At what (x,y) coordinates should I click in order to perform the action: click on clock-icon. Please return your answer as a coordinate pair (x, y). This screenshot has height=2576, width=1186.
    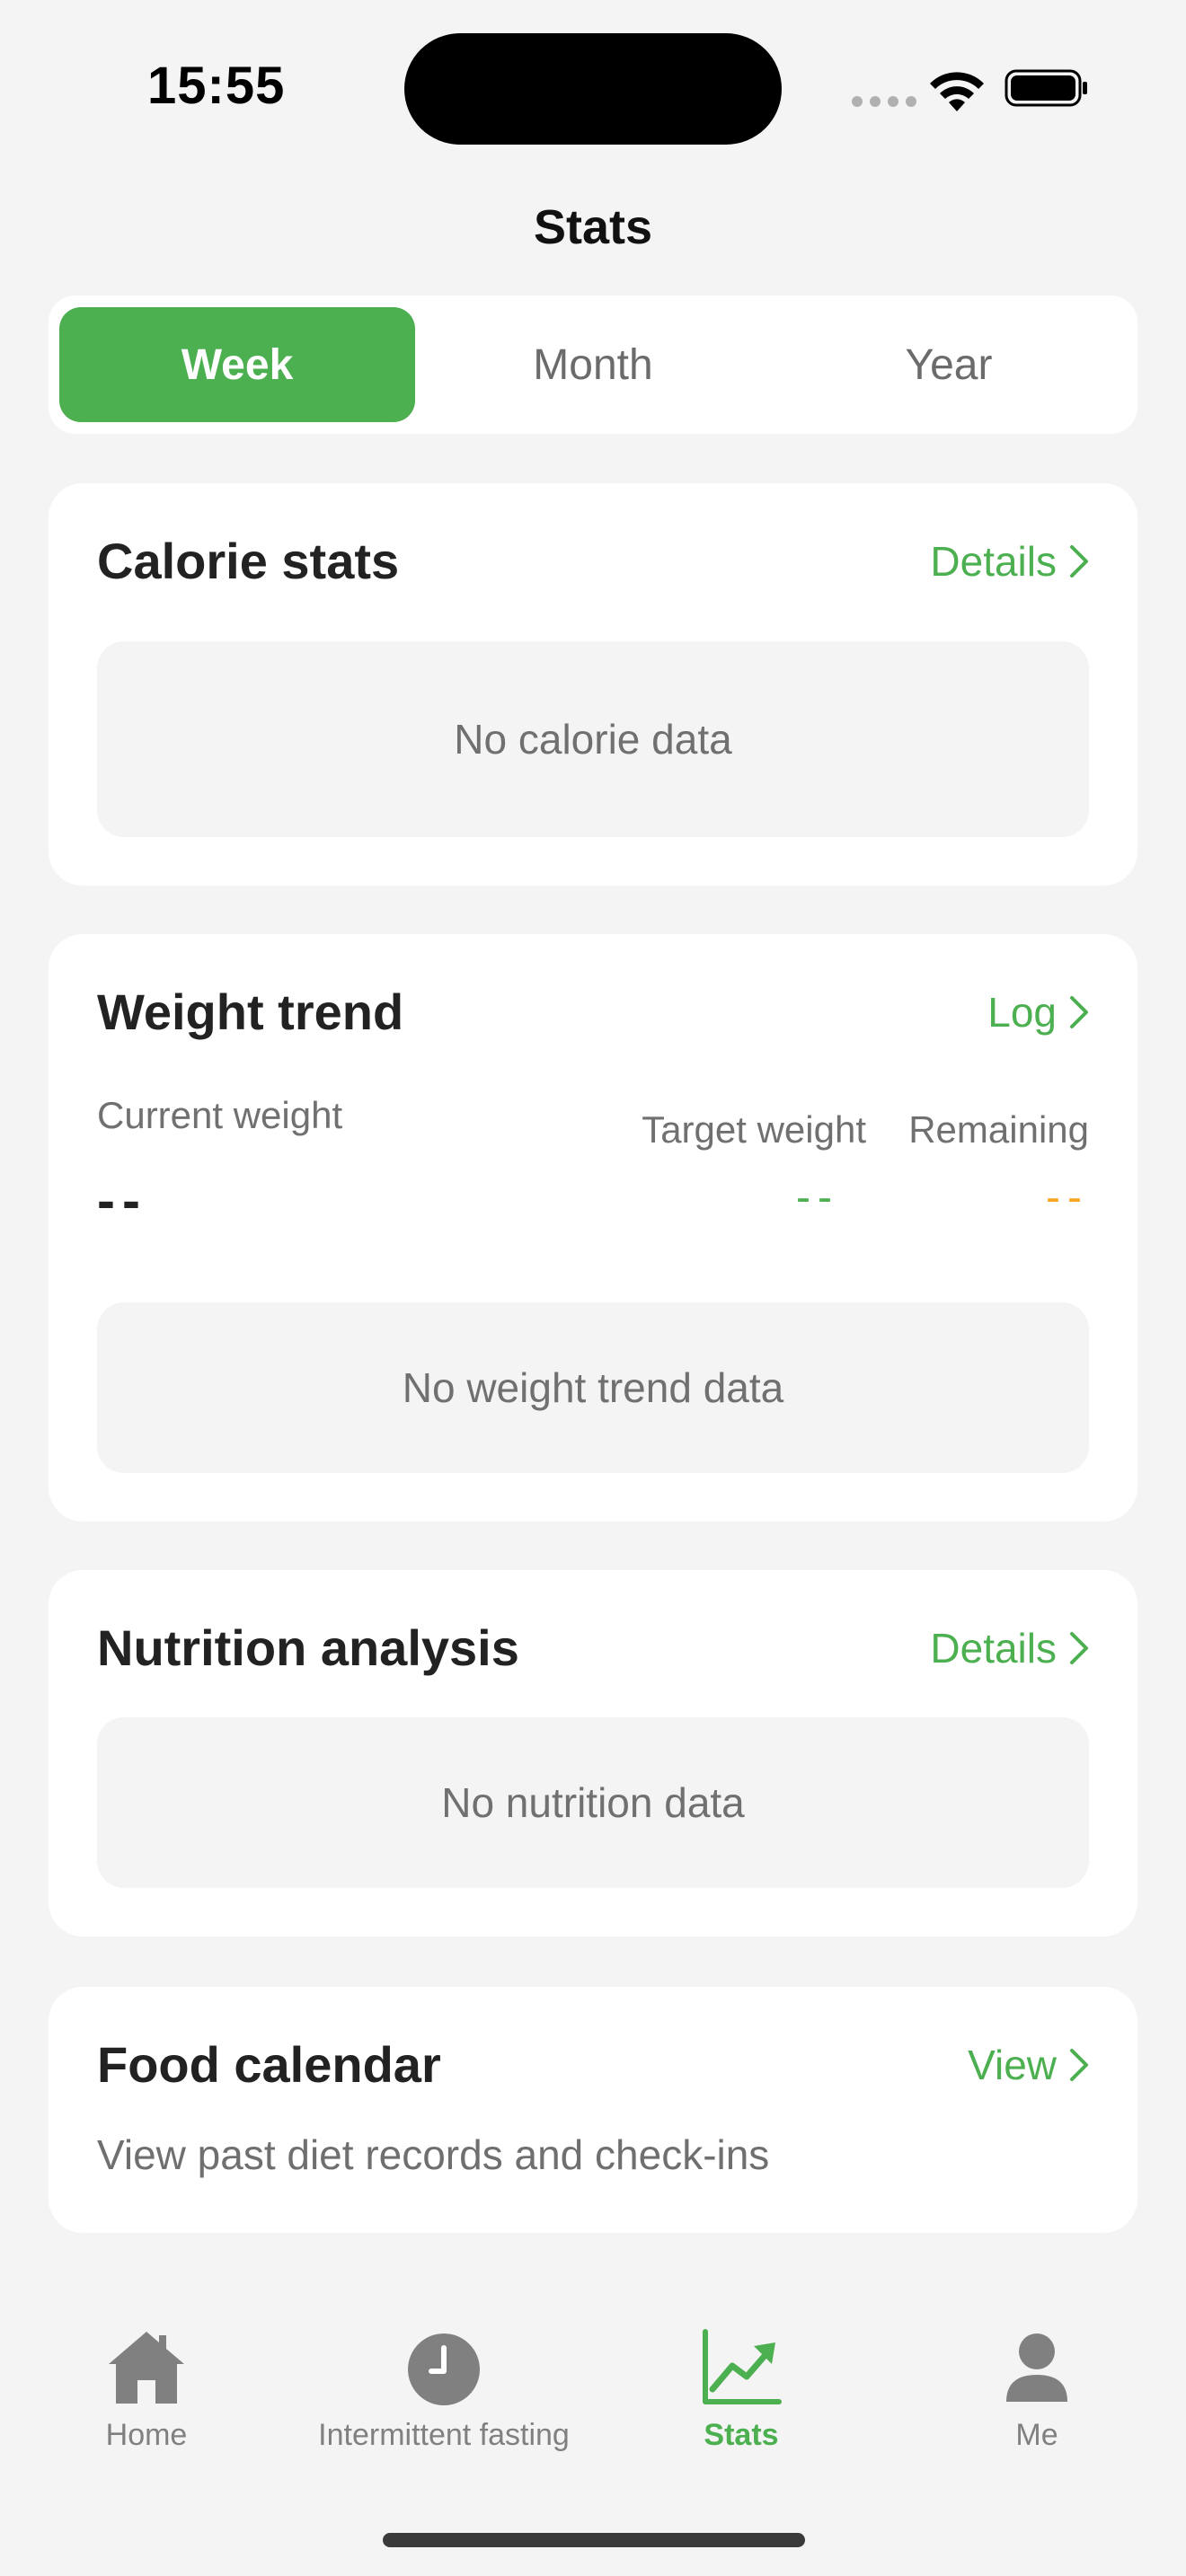
    Looking at the image, I should click on (444, 2369).